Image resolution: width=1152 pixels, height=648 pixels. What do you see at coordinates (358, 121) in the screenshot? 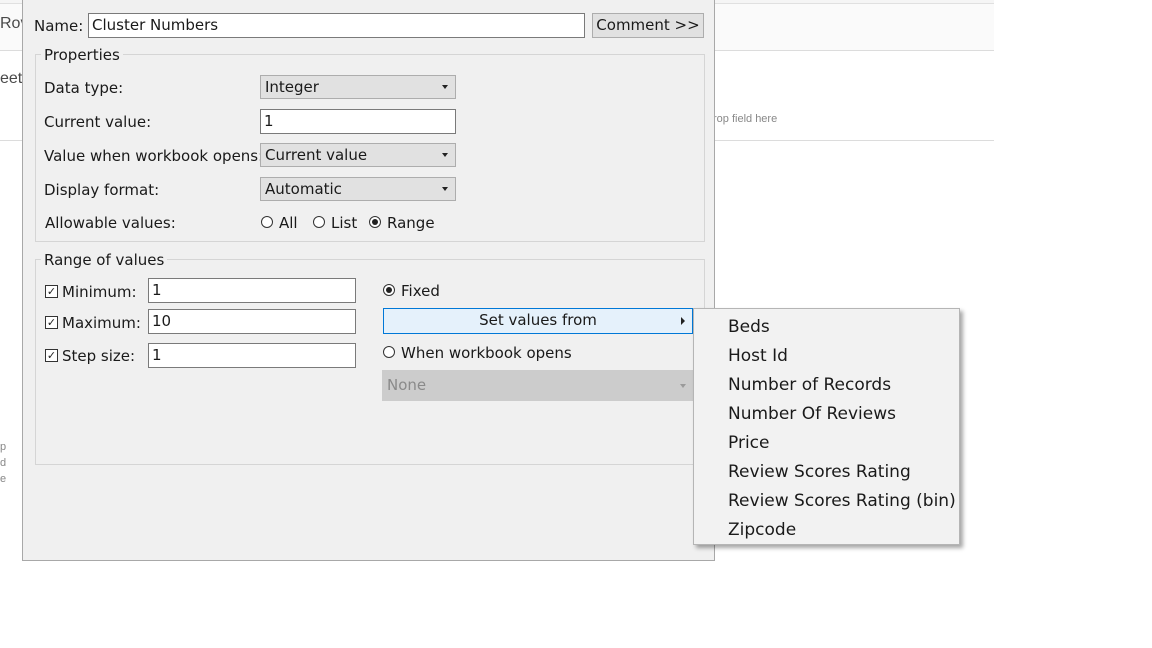
I see `current-value-input: 1` at bounding box center [358, 121].